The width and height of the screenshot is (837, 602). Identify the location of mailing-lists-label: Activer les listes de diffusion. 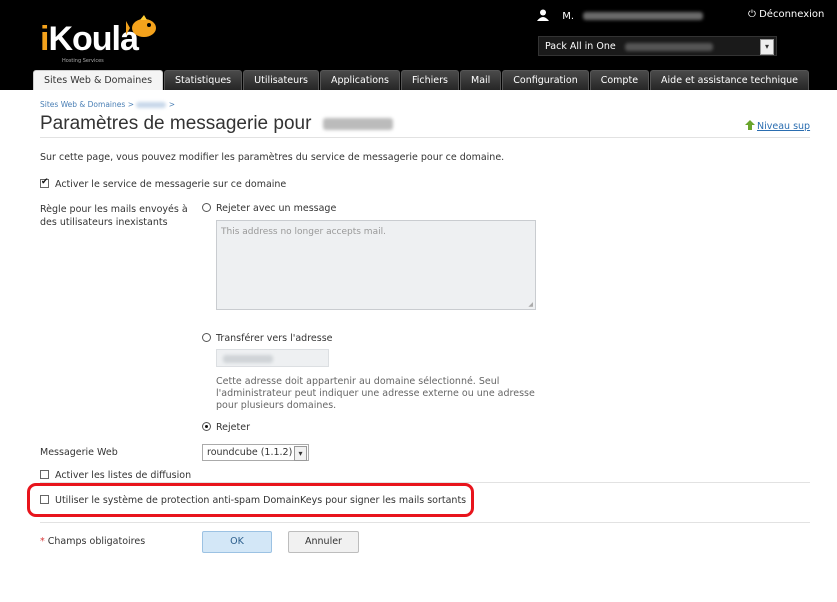
(123, 474).